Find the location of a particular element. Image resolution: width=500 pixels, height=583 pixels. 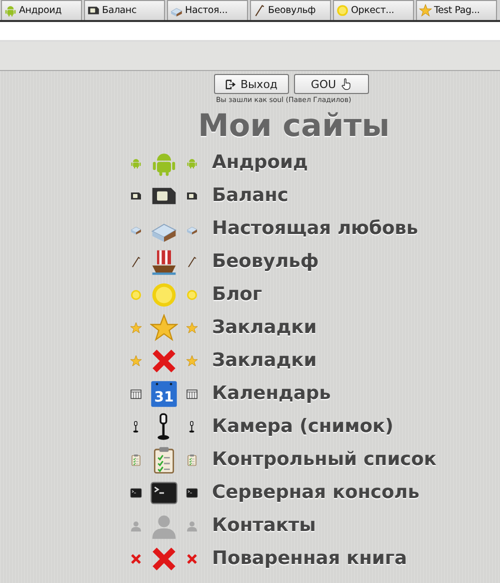

site-link: Камера (снимок) is located at coordinates (303, 426).